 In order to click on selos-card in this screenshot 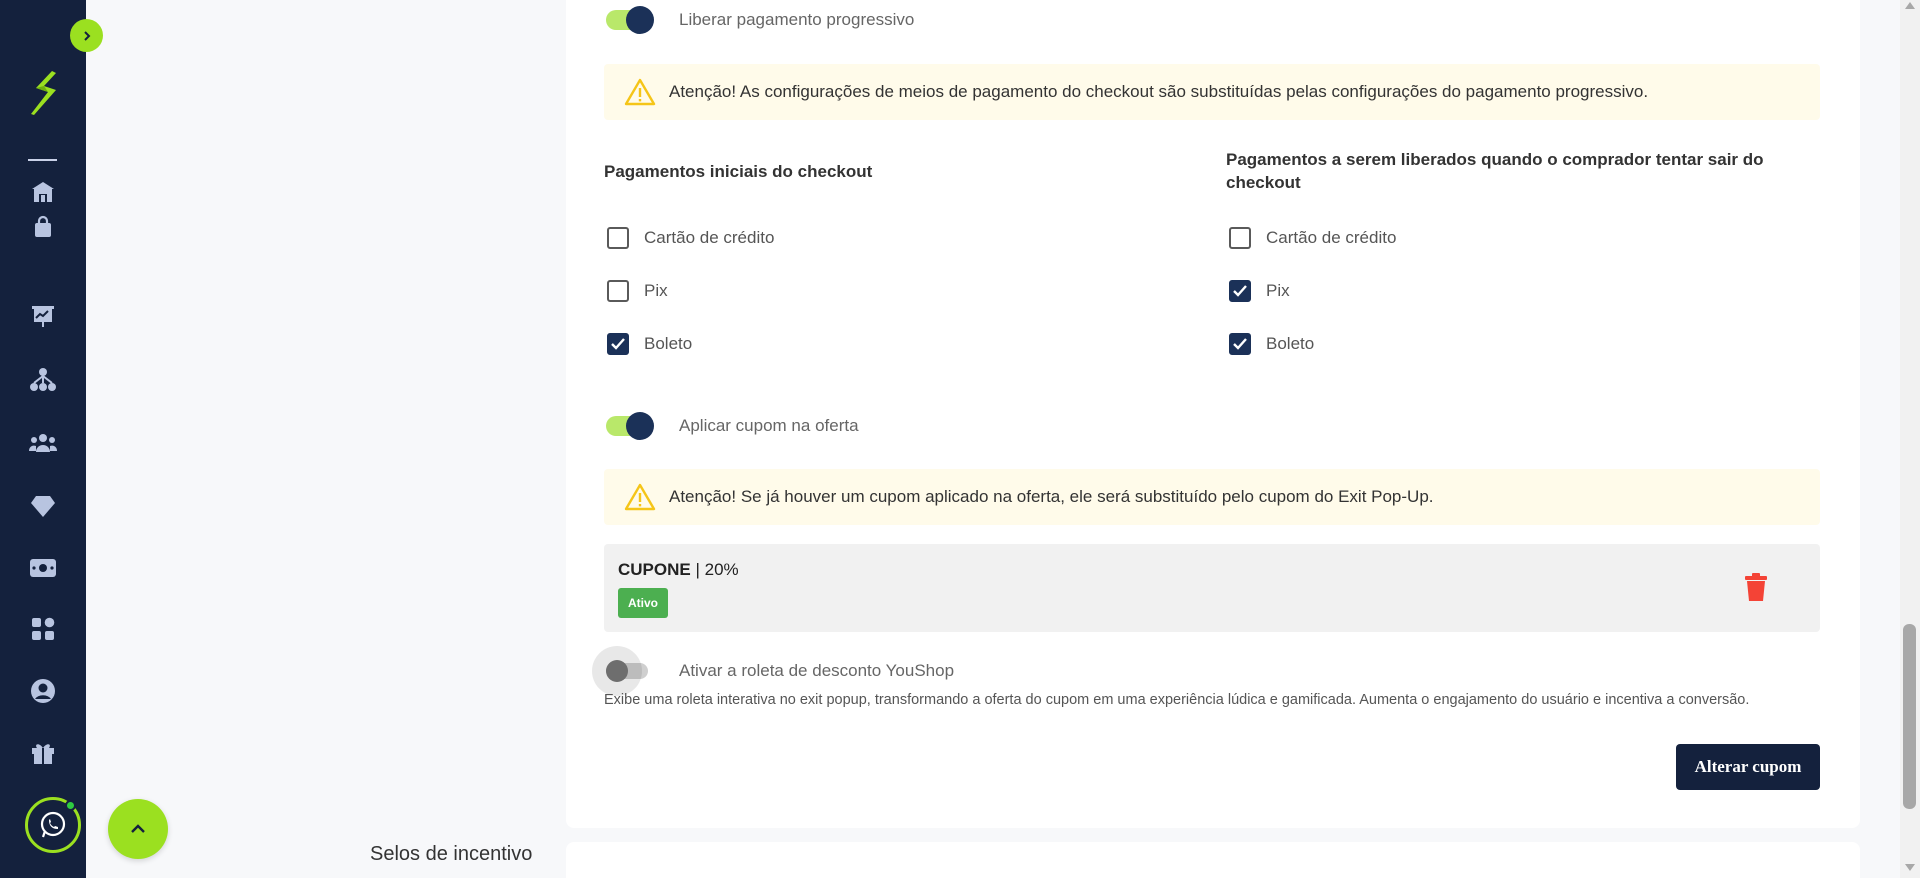, I will do `click(1213, 860)`.